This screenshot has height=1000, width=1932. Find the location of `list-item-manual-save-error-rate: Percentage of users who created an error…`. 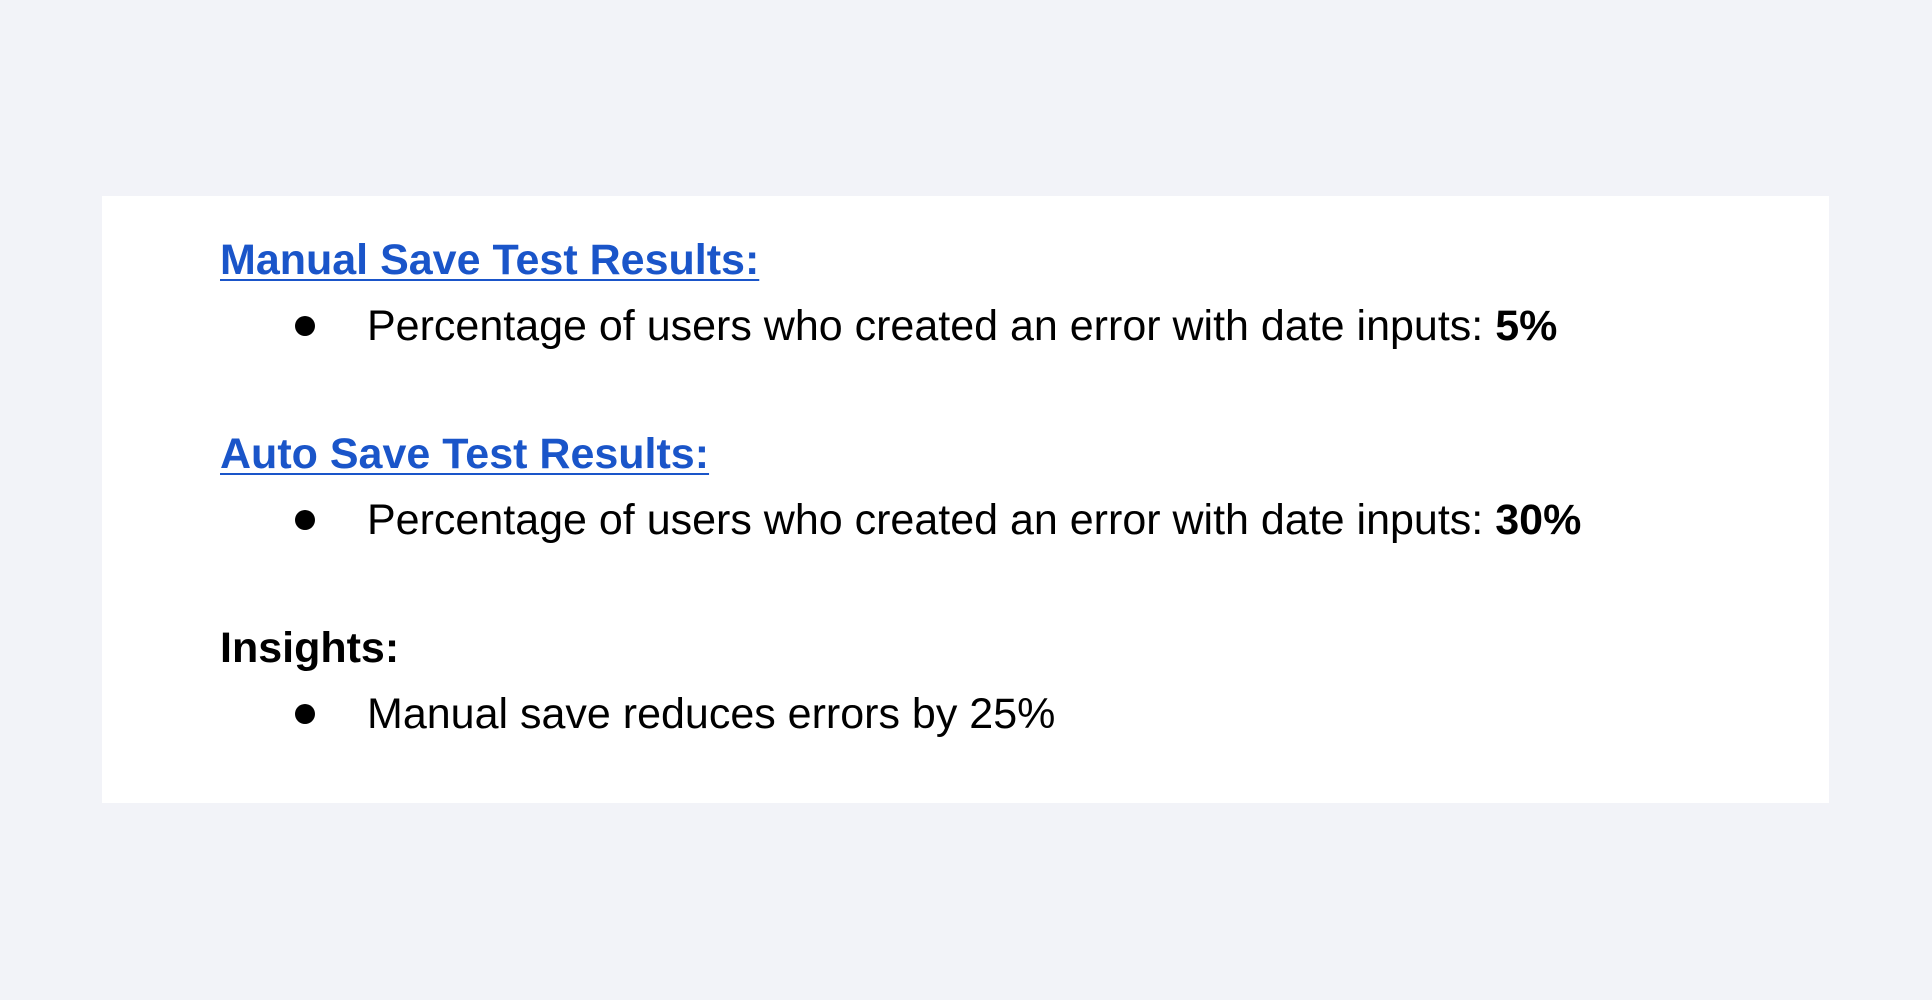

list-item-manual-save-error-rate: Percentage of users who created an error… is located at coordinates (924, 326).